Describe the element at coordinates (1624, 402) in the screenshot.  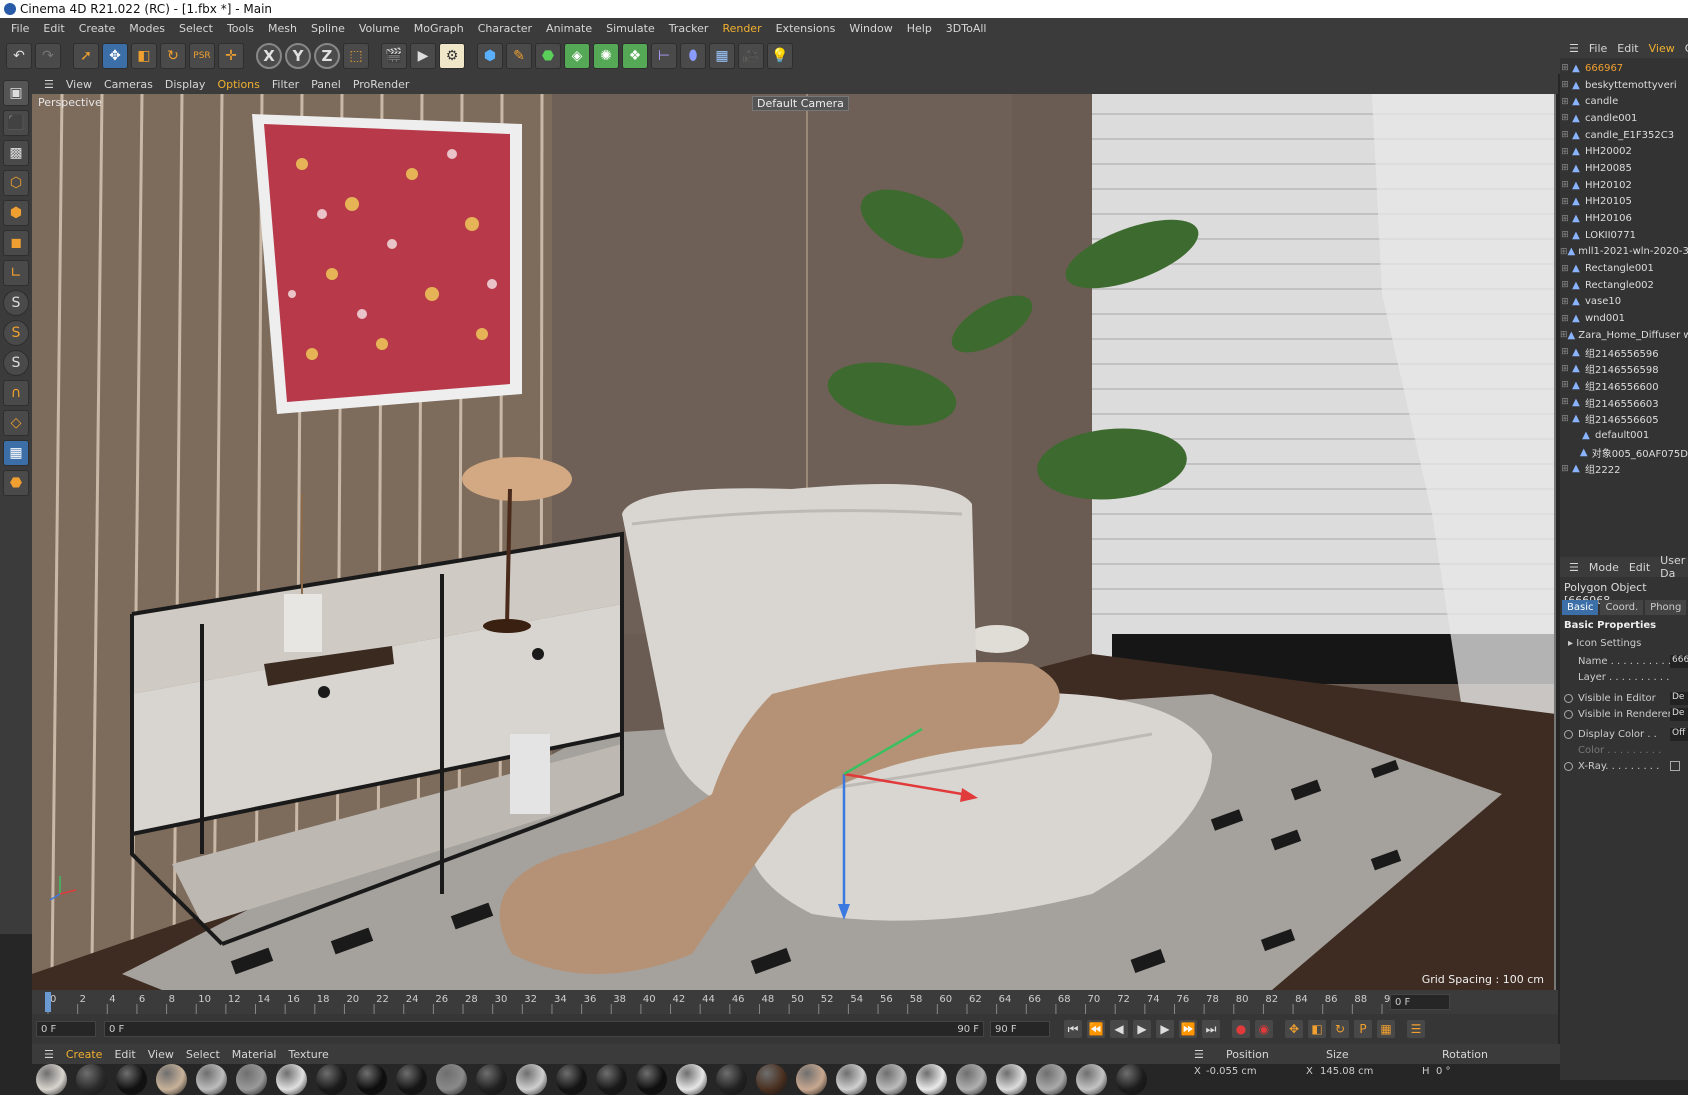
I see `object-row: ⊞ ▲ 组2146556603` at that location.